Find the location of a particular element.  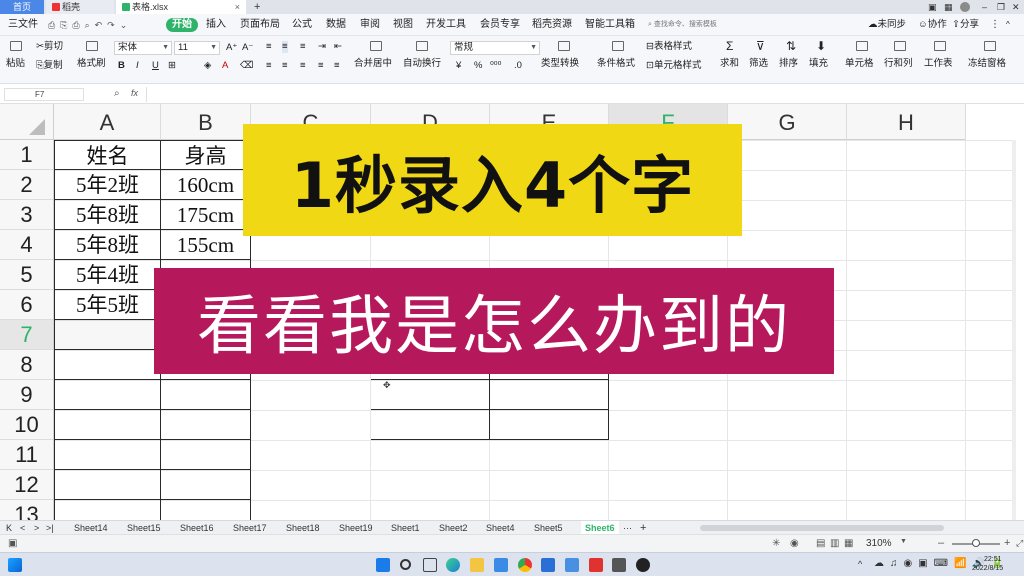

type-convert-button: 类型转换 is located at coordinates (560, 64).